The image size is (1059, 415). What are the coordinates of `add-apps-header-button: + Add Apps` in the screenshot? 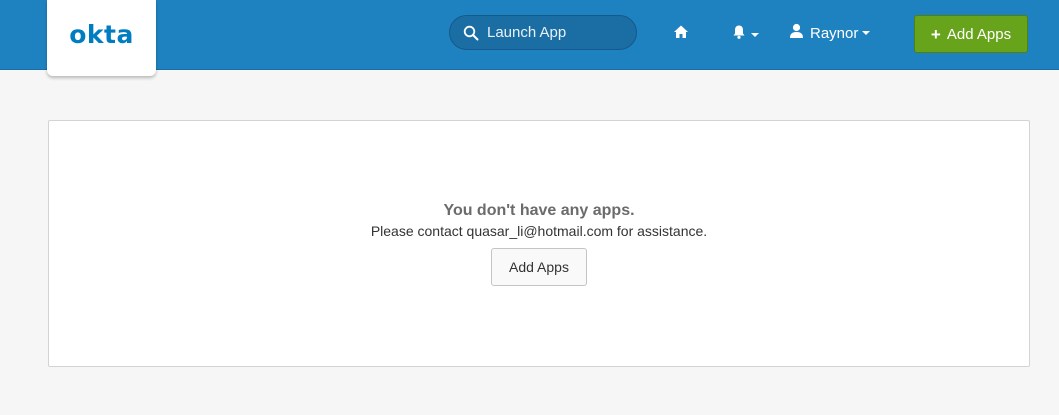 It's located at (971, 34).